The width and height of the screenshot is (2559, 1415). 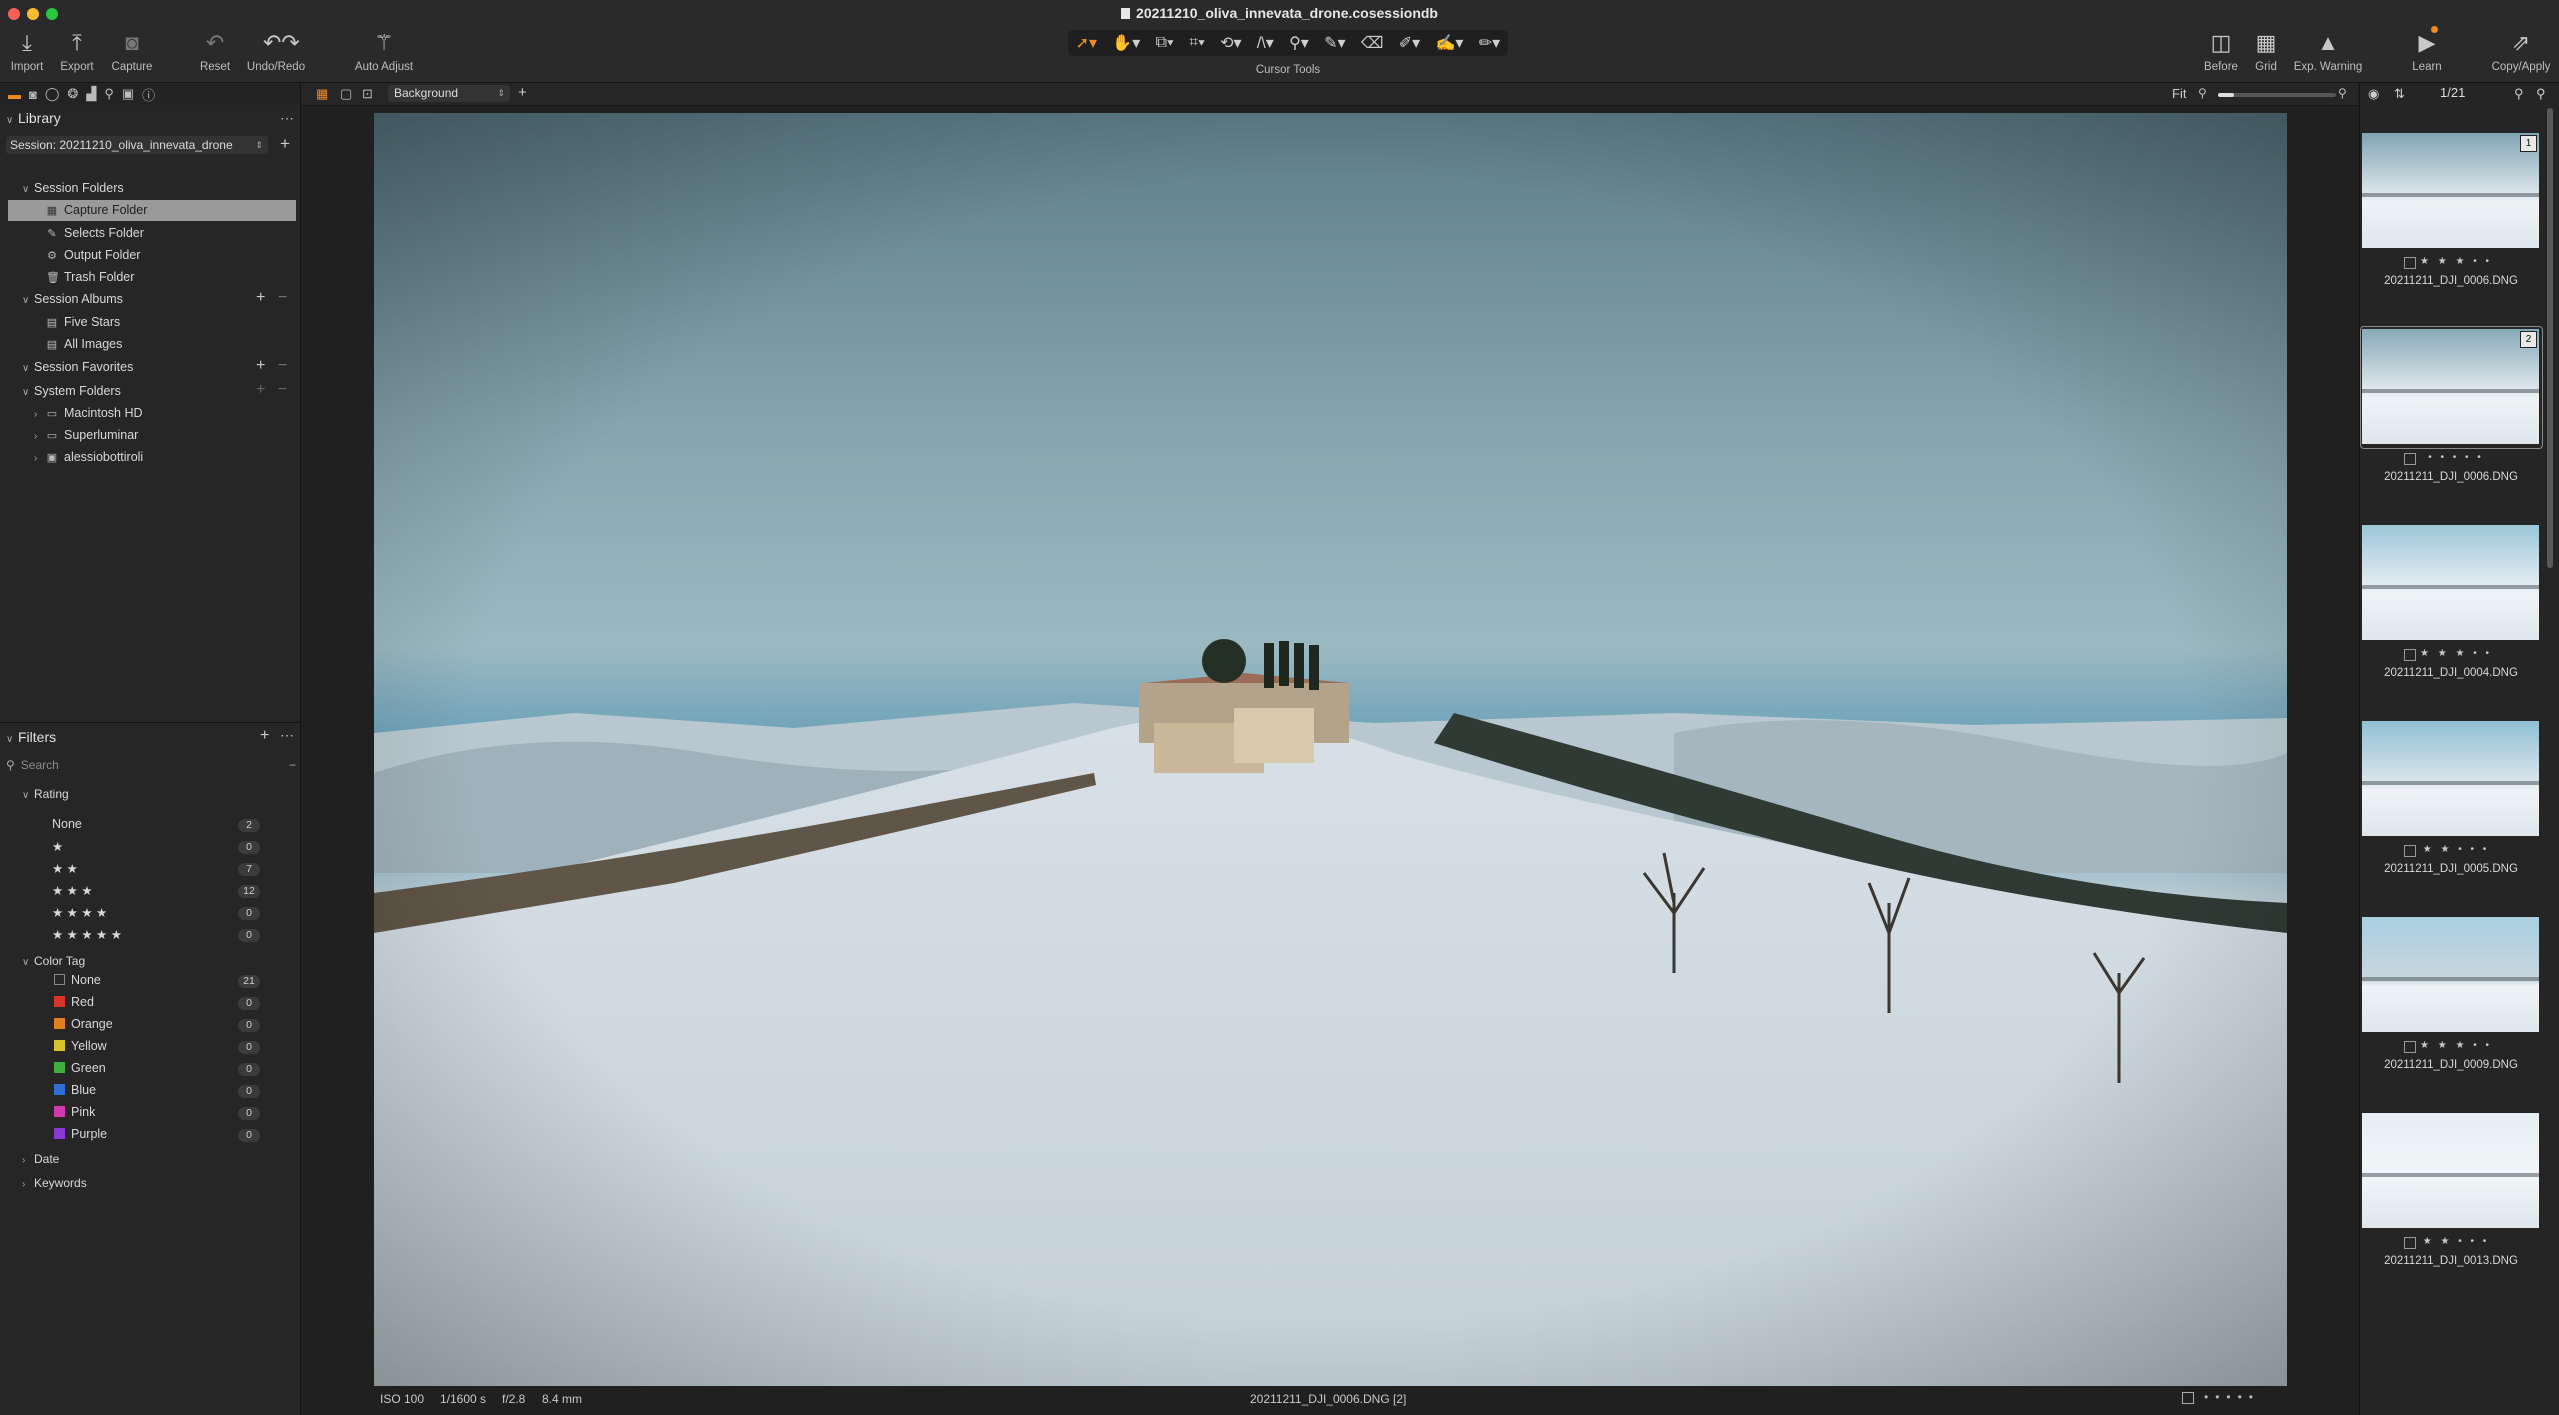 What do you see at coordinates (71, 391) in the screenshot?
I see `system-folders-header: ∨ System Folders` at bounding box center [71, 391].